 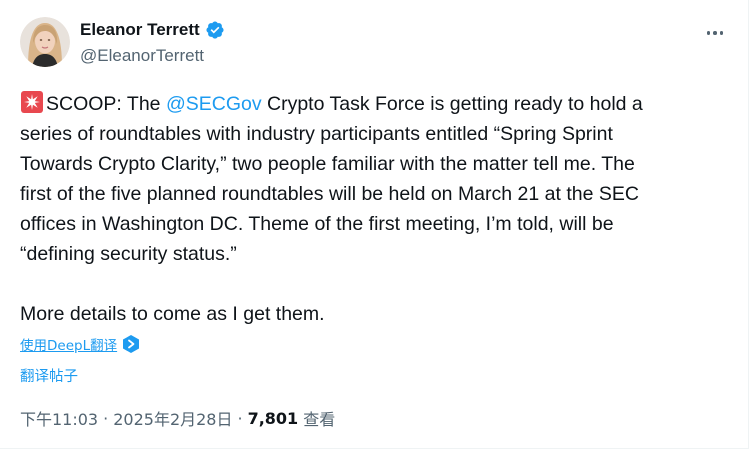 I want to click on tweet-meta: 下午11:03 · 2025年2月28日 · 7,801 查看, so click(x=177, y=418).